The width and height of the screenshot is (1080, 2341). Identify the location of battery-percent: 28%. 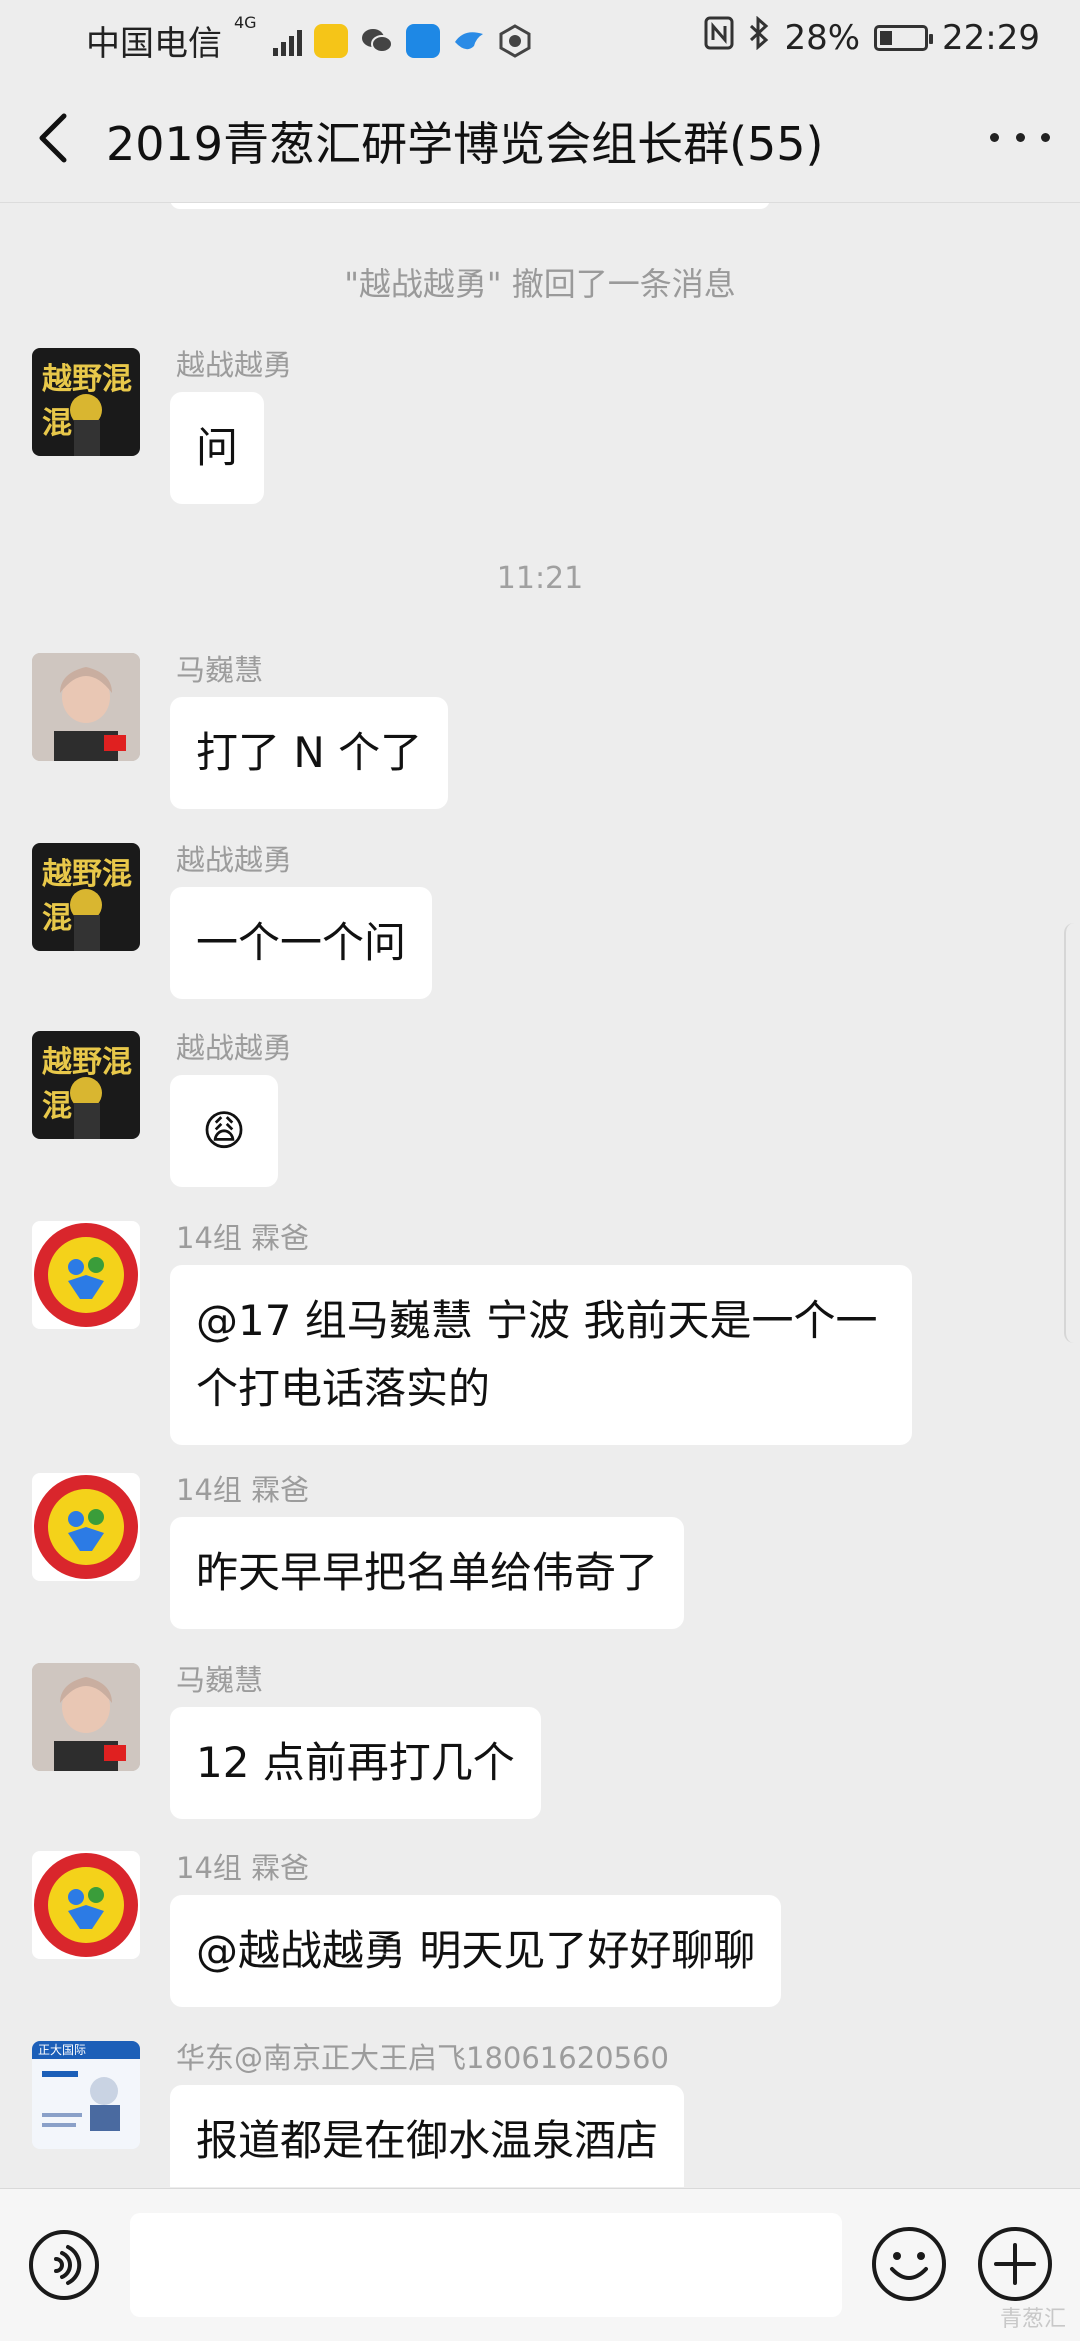
(822, 37).